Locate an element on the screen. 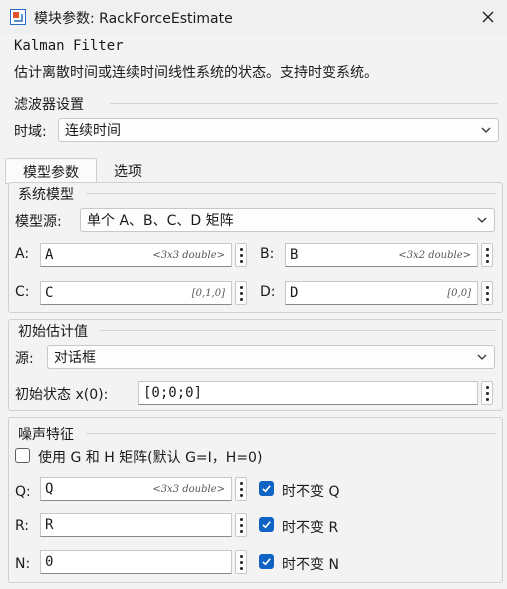 This screenshot has height=589, width=507. matrix-a-options-button is located at coordinates (241, 255).